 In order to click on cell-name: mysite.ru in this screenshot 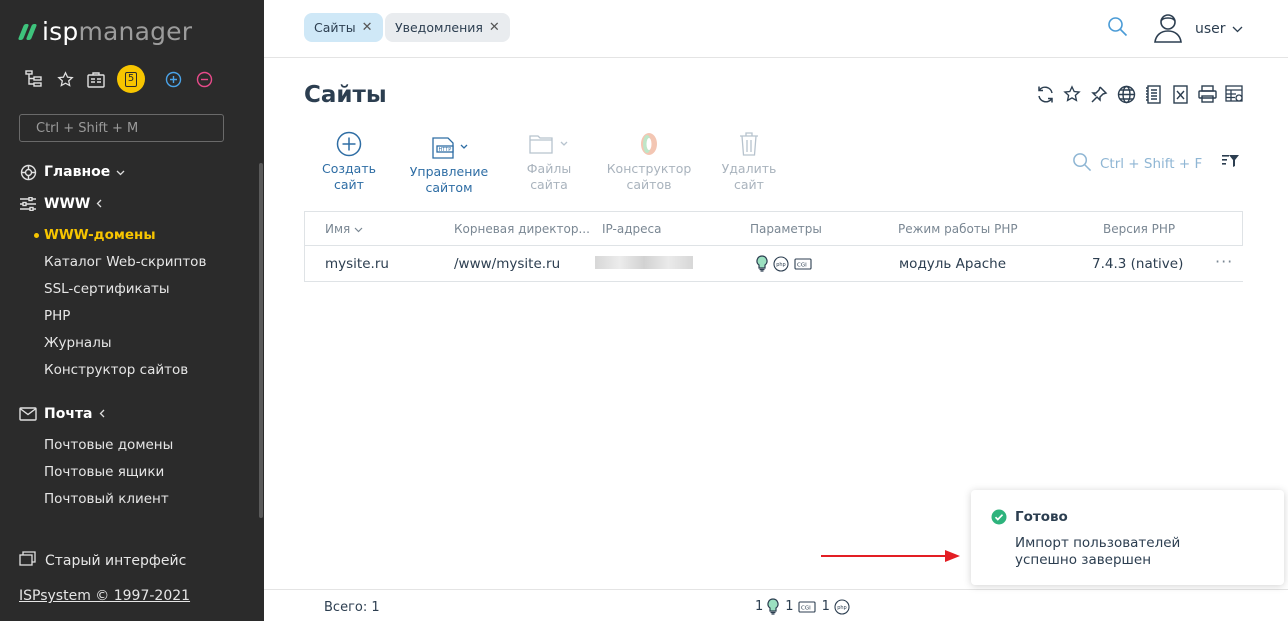, I will do `click(357, 264)`.